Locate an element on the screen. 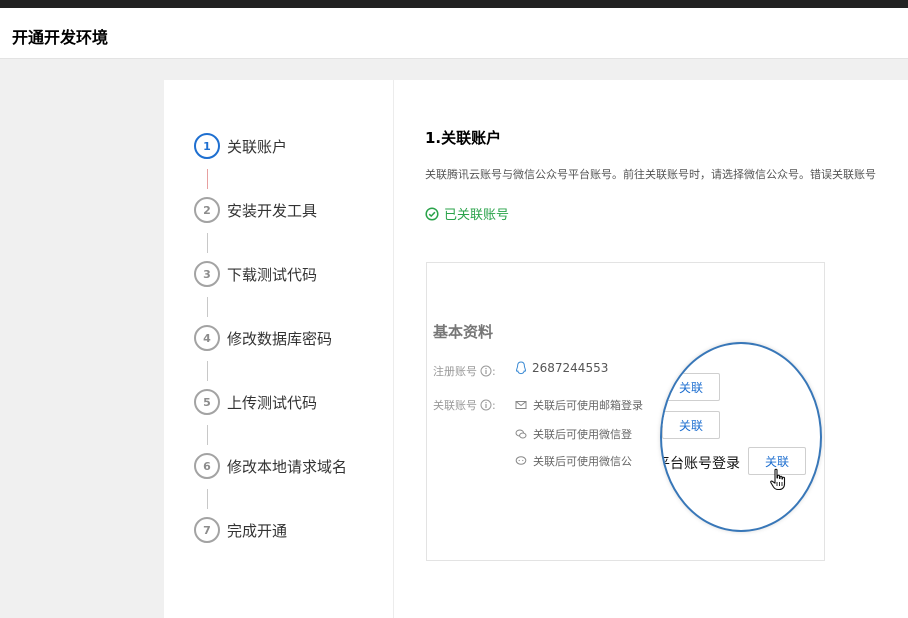  chat-bubble-icon is located at coordinates (521, 460).